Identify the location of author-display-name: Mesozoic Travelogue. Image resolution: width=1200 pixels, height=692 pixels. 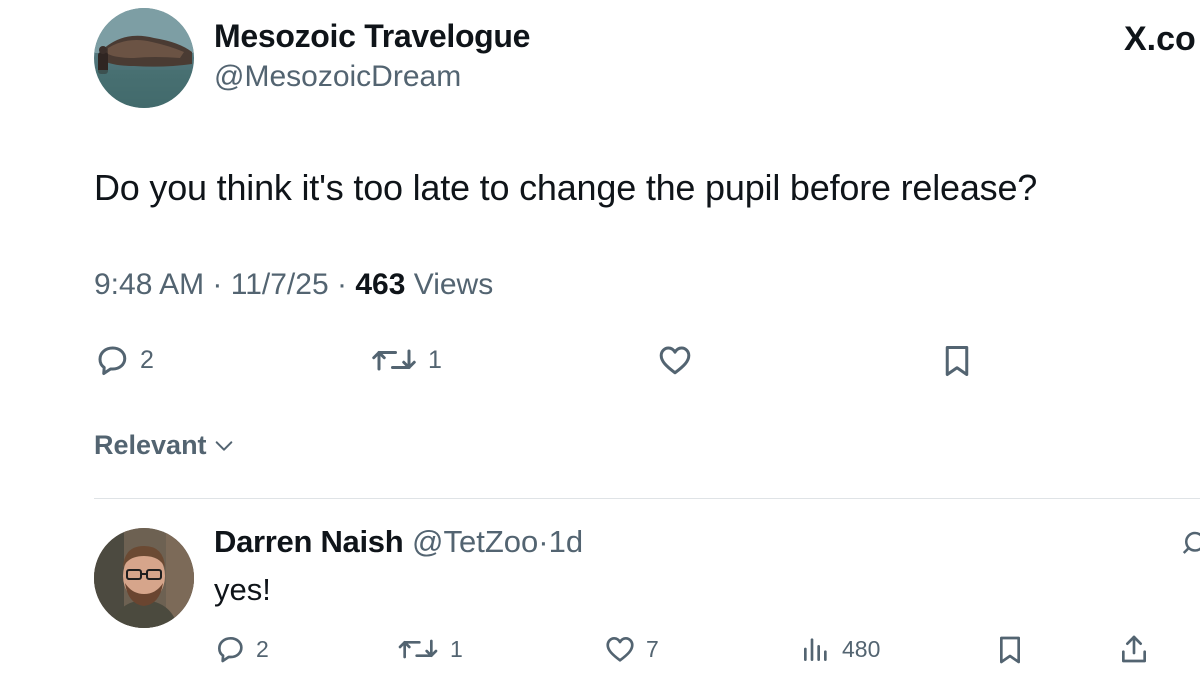
(372, 36).